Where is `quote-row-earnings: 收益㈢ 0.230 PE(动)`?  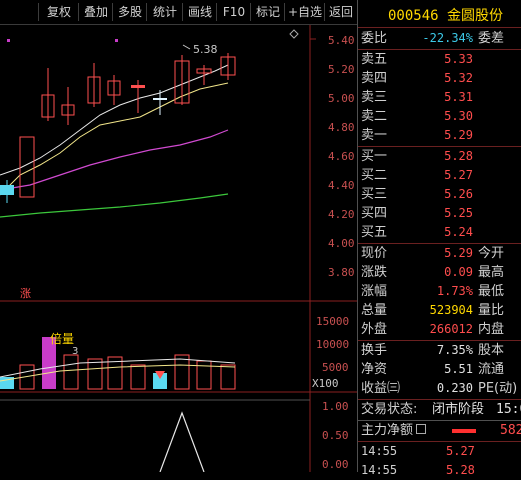 quote-row-earnings: 收益㈢ 0.230 PE(动) is located at coordinates (439, 388).